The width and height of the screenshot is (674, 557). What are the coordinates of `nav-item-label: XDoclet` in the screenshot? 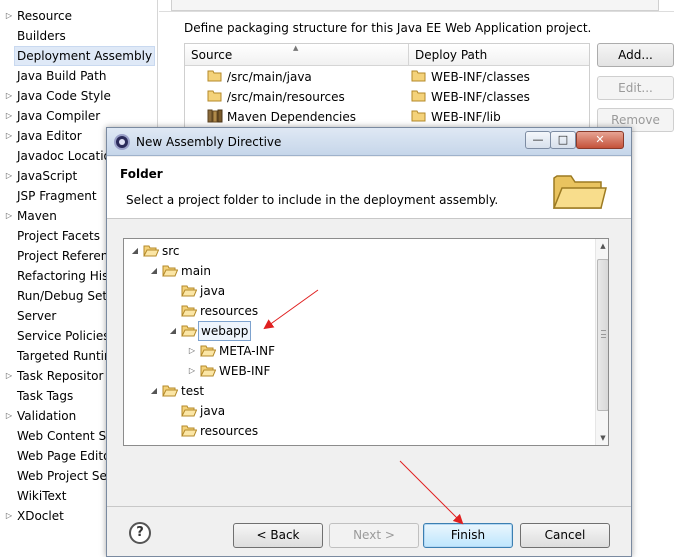 It's located at (40, 516).